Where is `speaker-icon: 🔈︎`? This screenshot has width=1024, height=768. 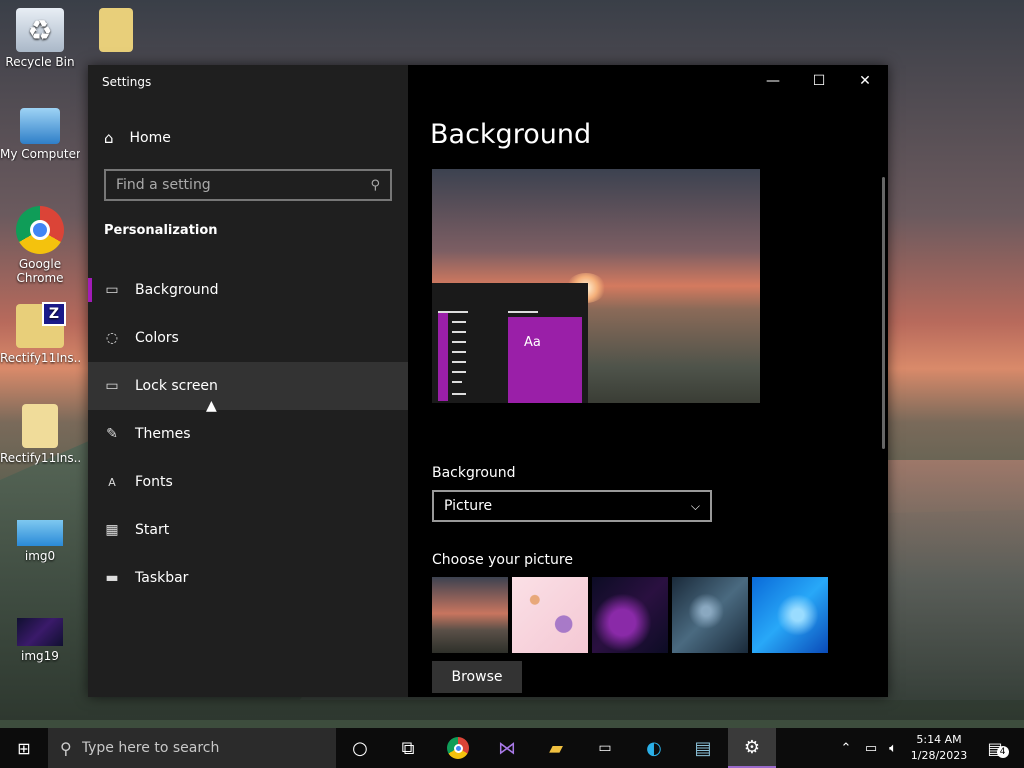
speaker-icon: 🔈︎ is located at coordinates (893, 748).